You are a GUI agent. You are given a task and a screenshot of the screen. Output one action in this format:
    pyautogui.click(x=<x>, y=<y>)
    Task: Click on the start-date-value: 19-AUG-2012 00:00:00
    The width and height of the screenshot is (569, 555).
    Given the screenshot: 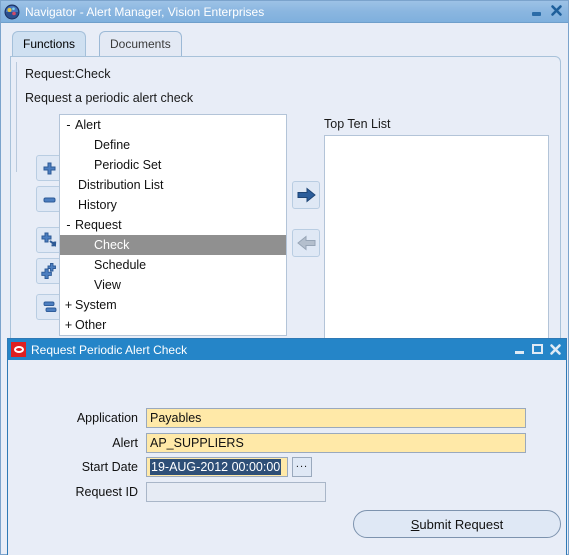 What is the action you would take?
    pyautogui.click(x=216, y=467)
    